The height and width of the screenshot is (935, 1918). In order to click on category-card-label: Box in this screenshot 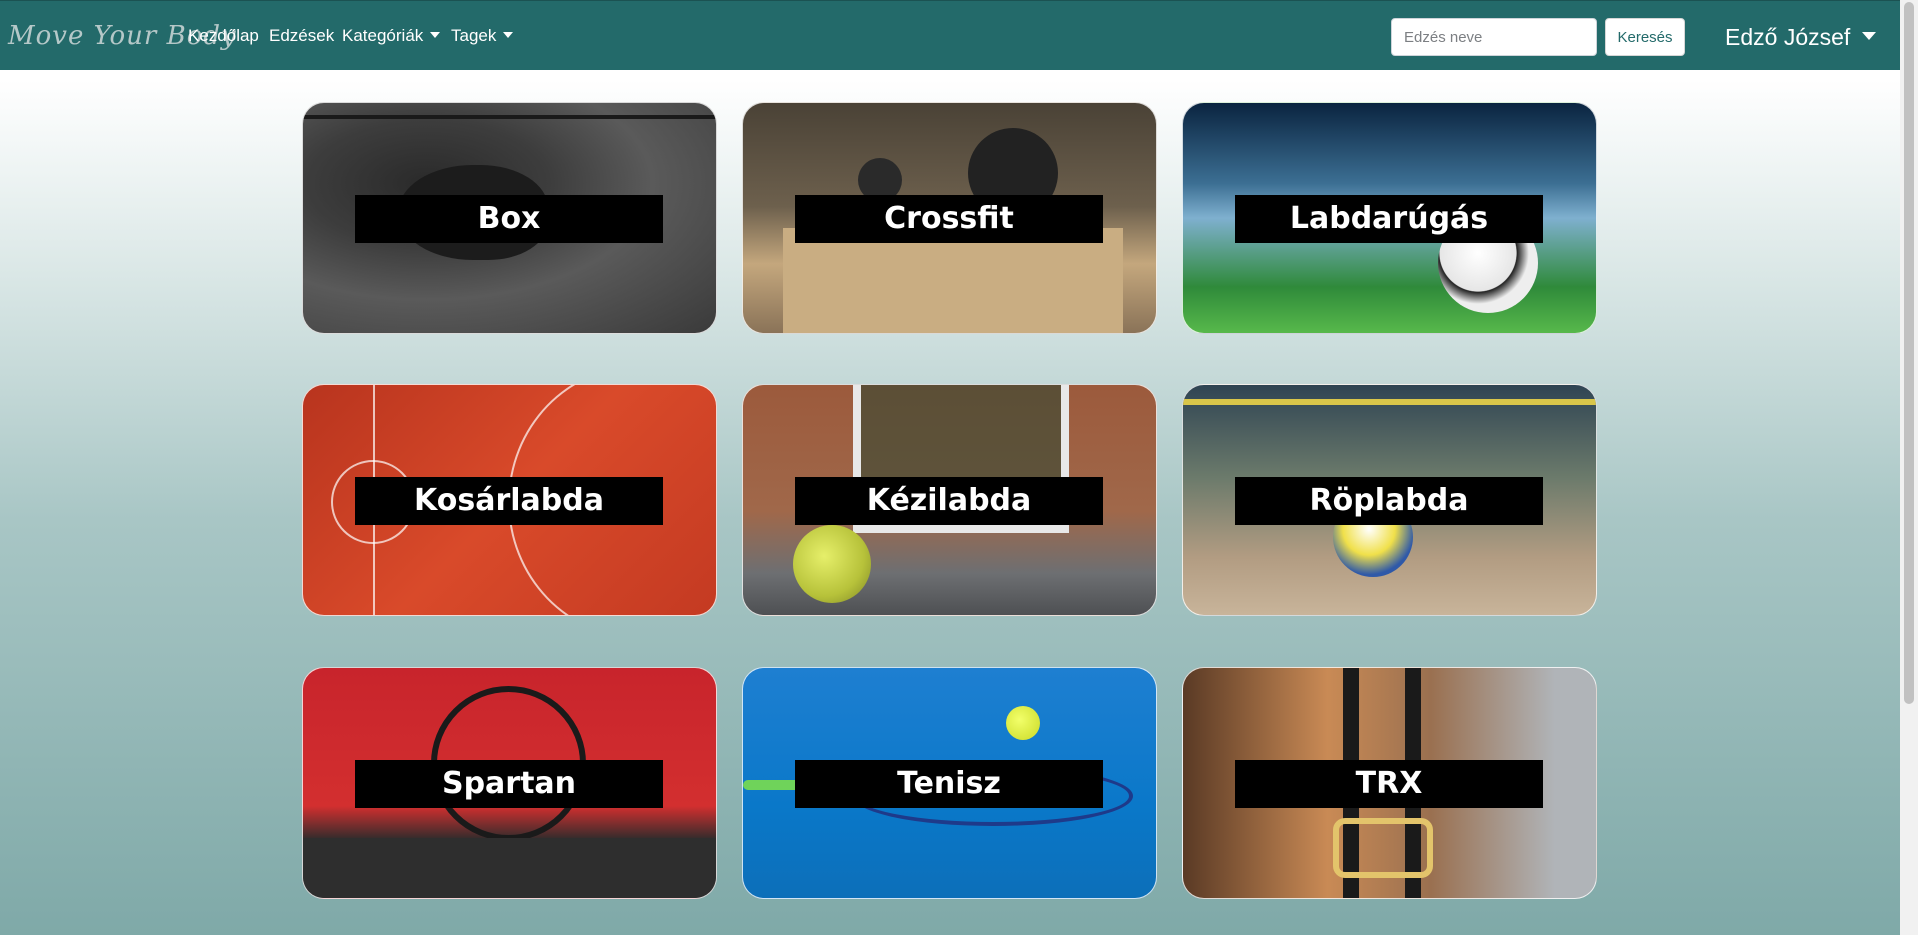, I will do `click(509, 219)`.